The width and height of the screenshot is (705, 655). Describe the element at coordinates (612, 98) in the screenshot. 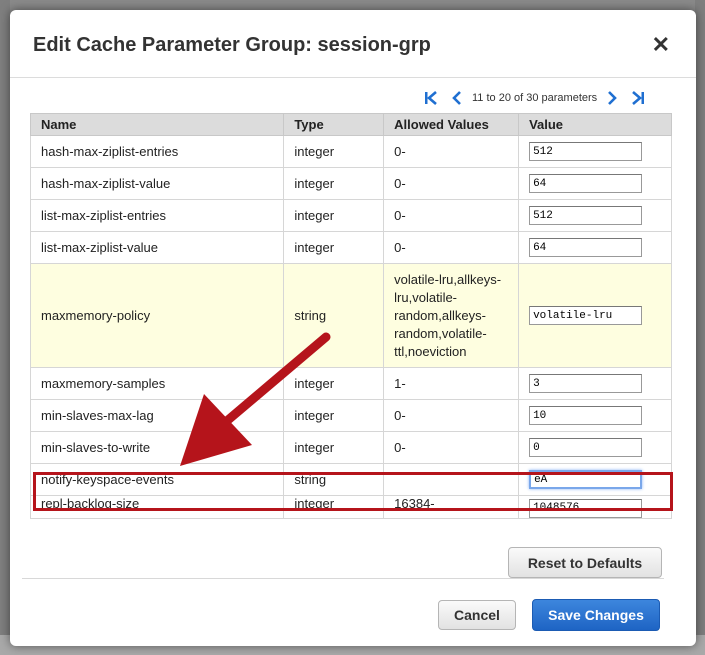

I see `next-page-icon` at that location.